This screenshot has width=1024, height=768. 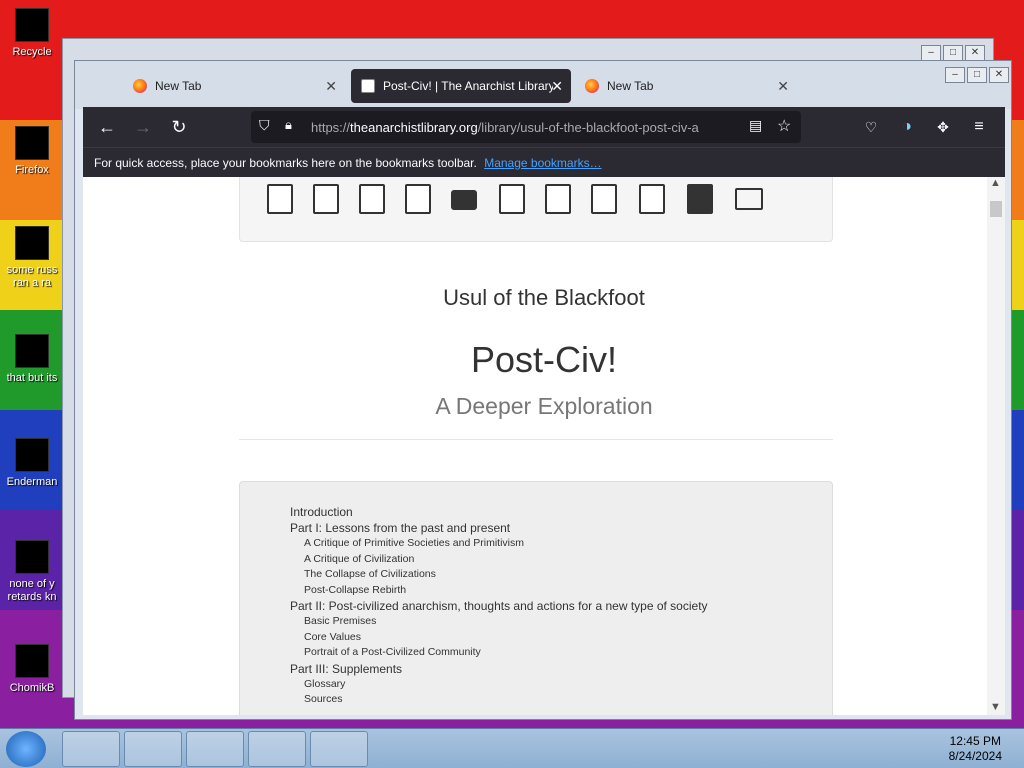 I want to click on print-icon, so click(x=464, y=200).